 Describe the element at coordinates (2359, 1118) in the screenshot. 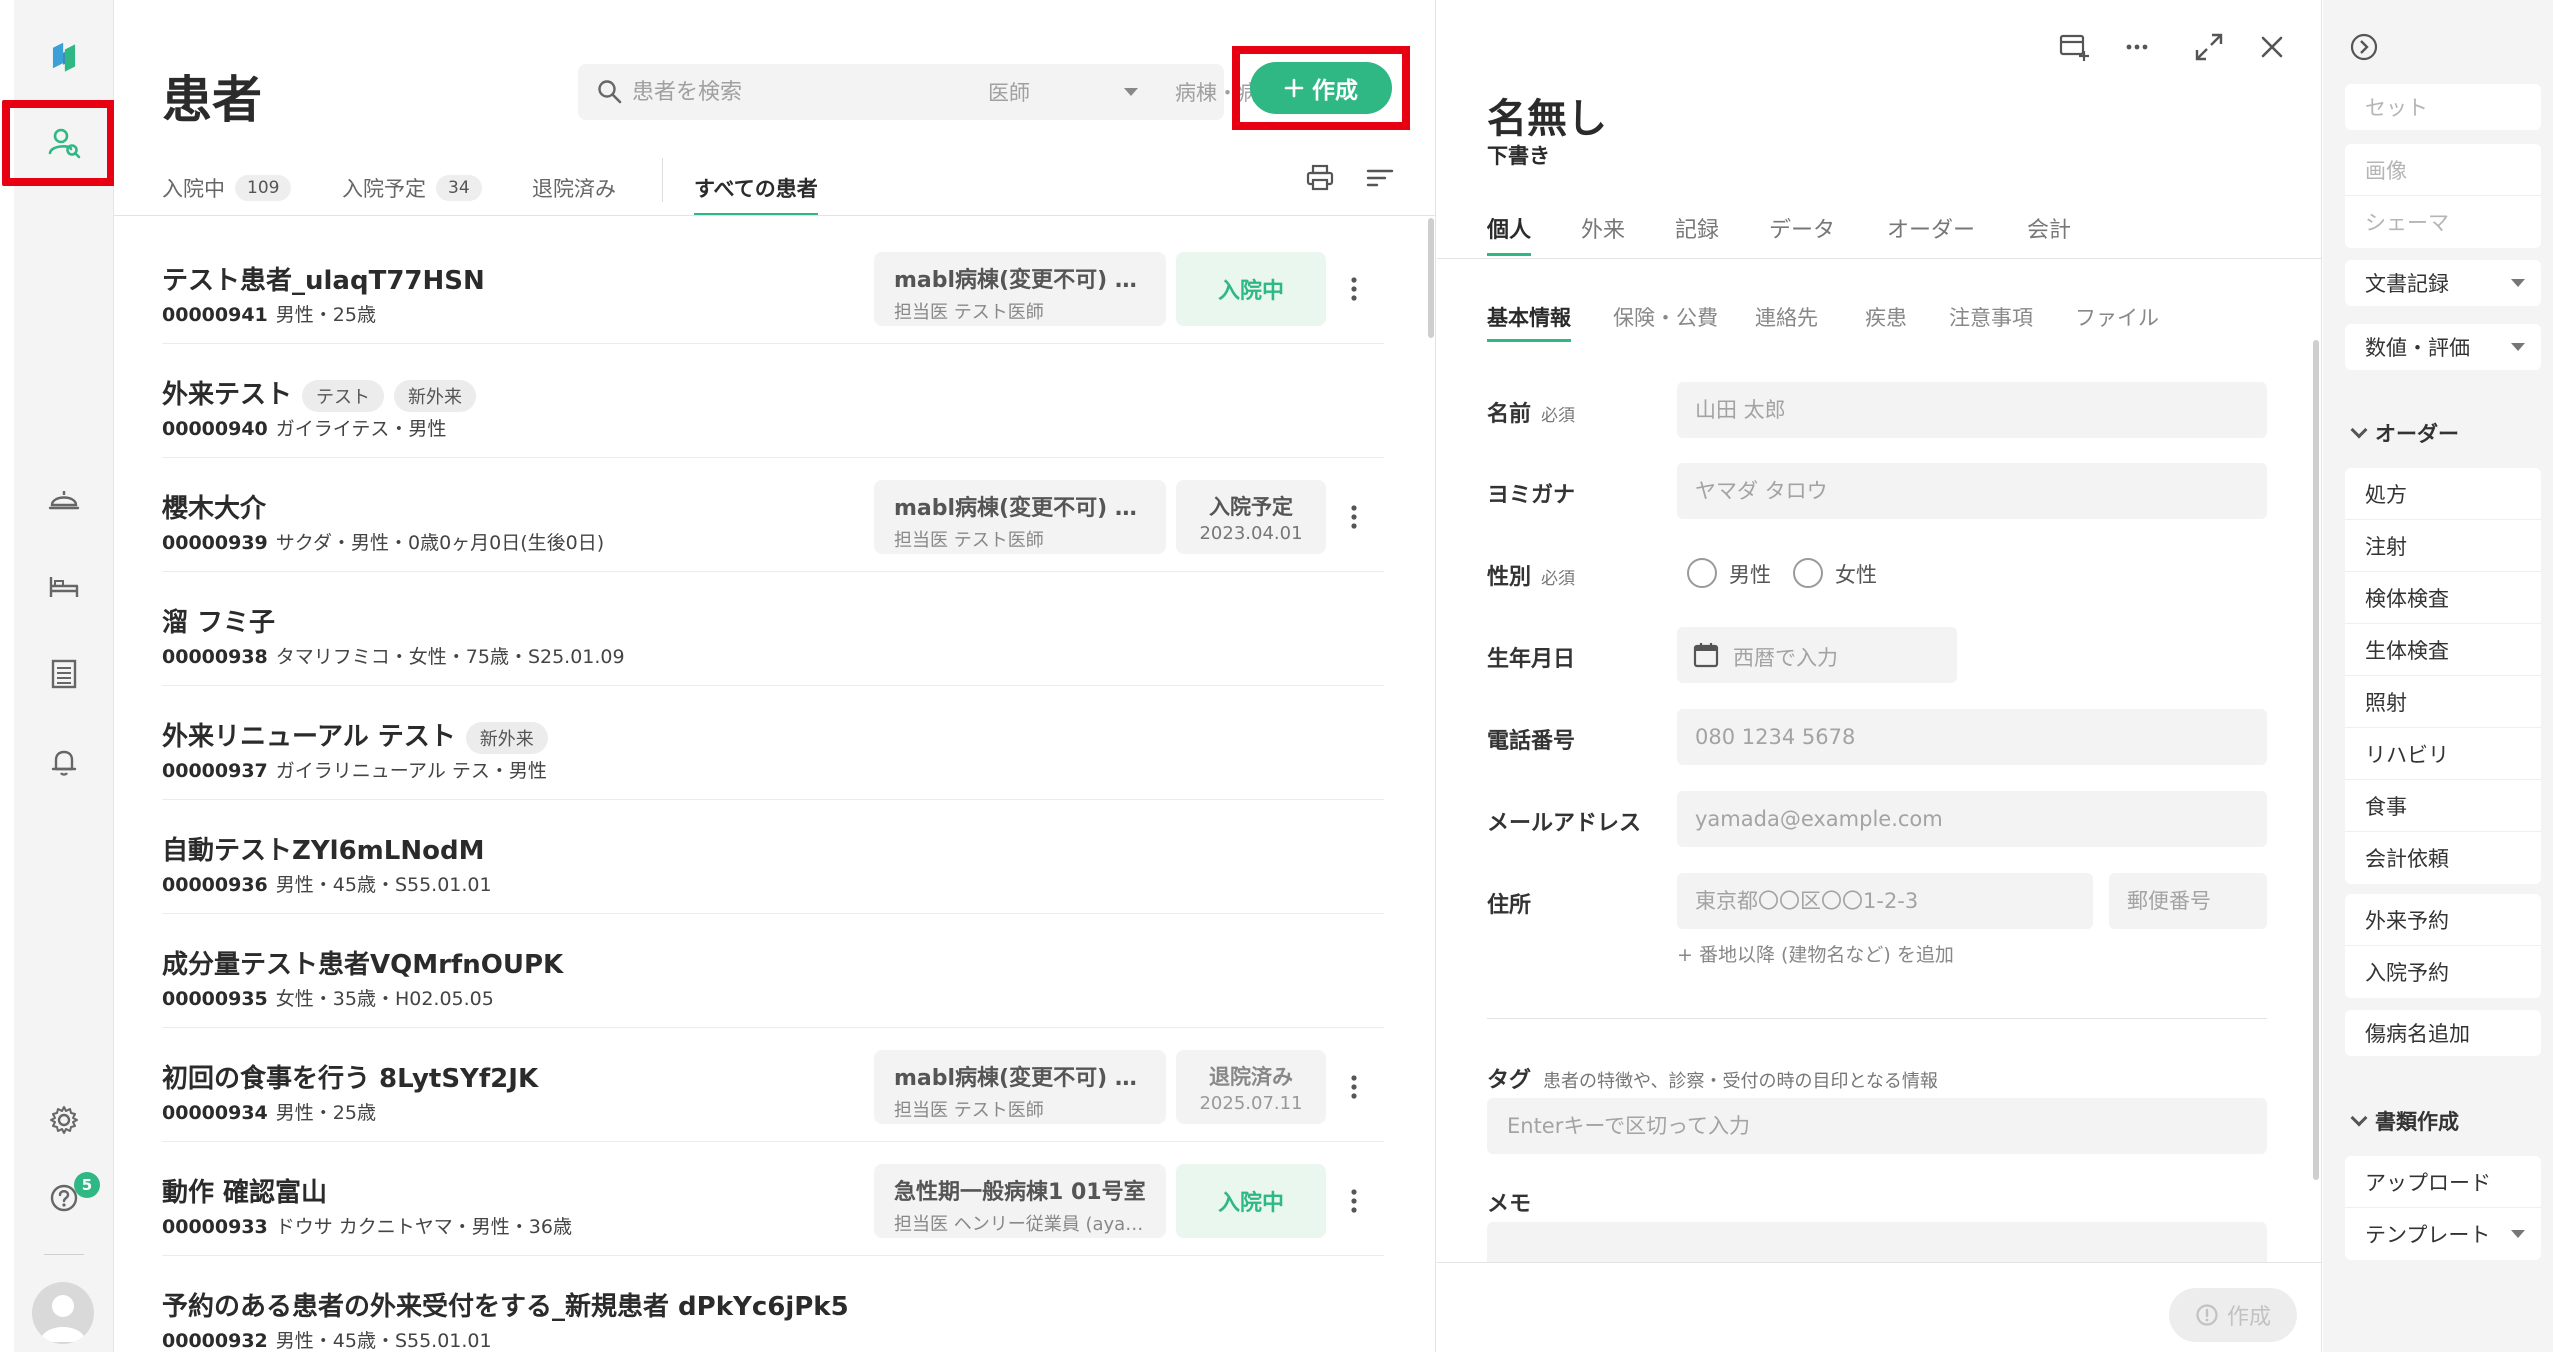

I see `chevron-down-icon` at that location.